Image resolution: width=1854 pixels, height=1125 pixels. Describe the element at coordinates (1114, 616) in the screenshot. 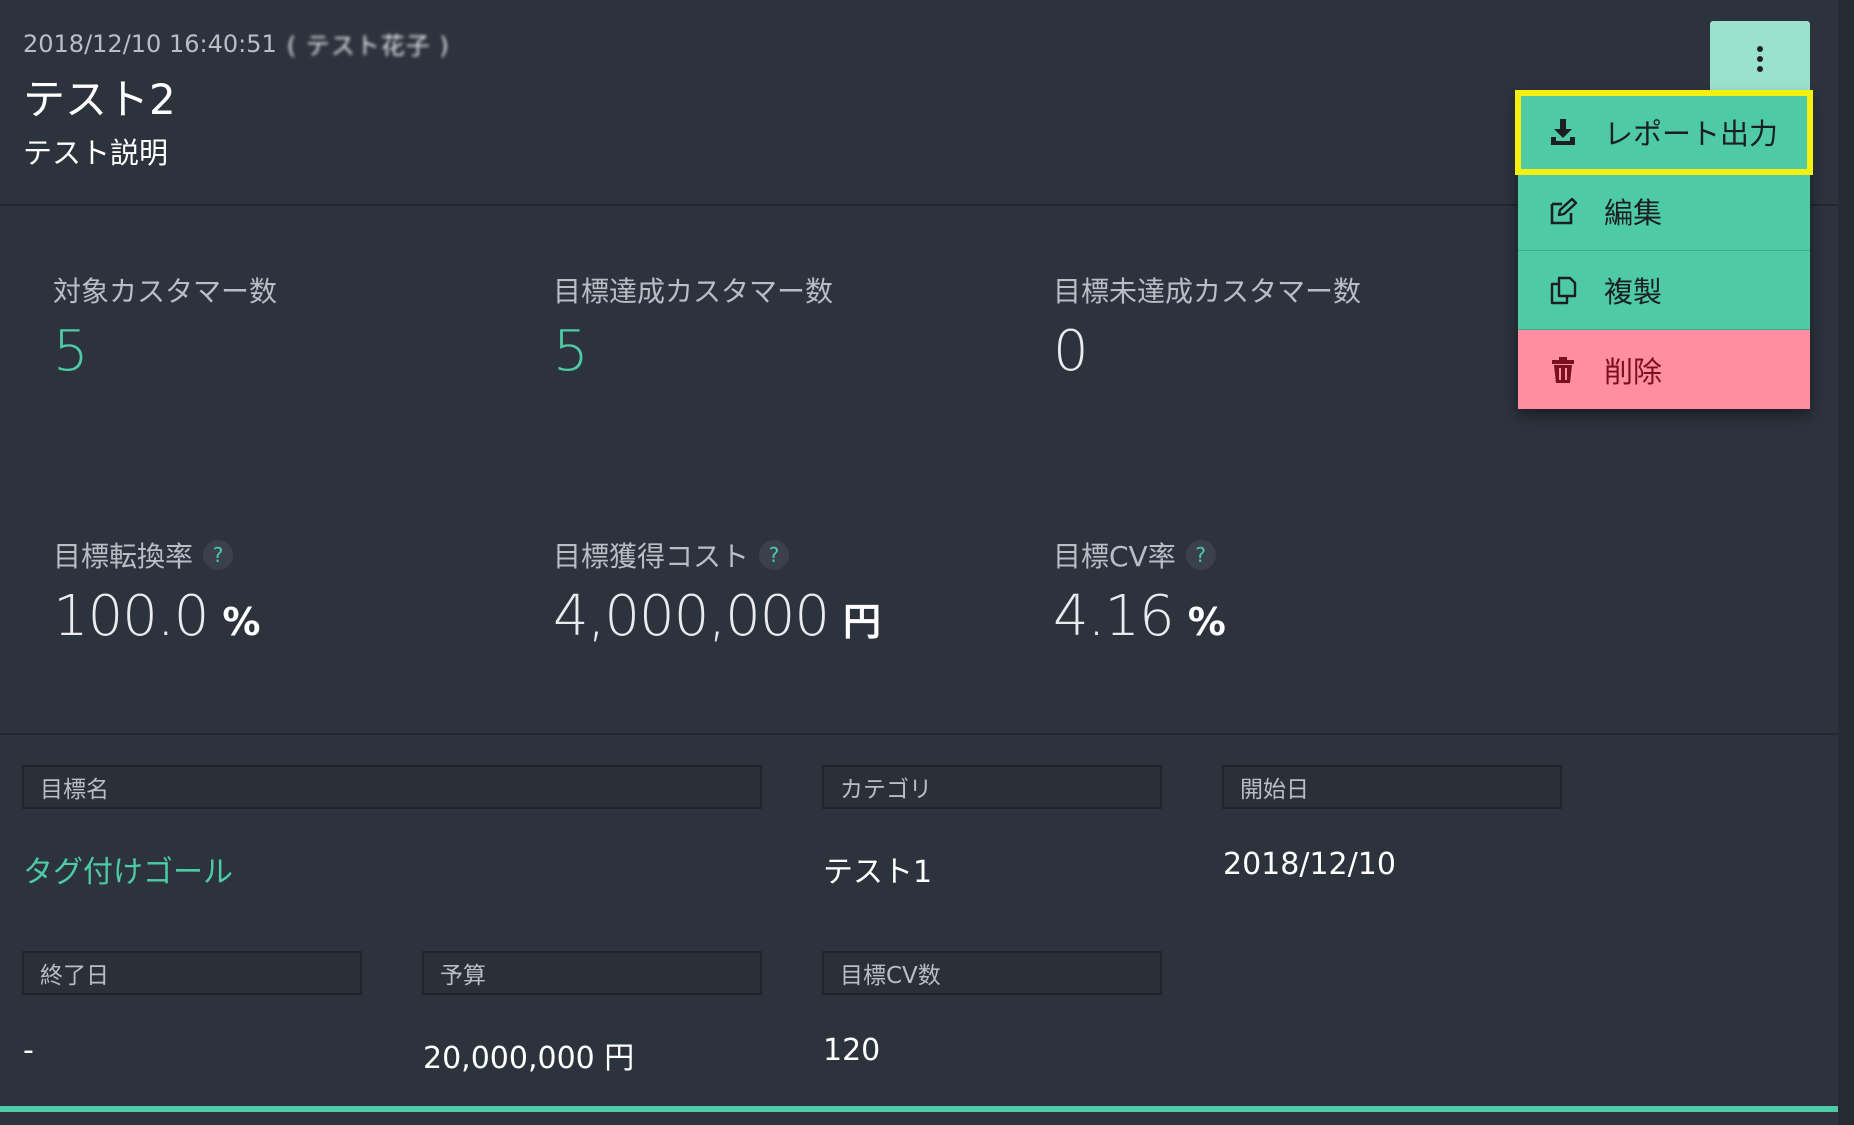

I see `stat-value: 4.16` at that location.